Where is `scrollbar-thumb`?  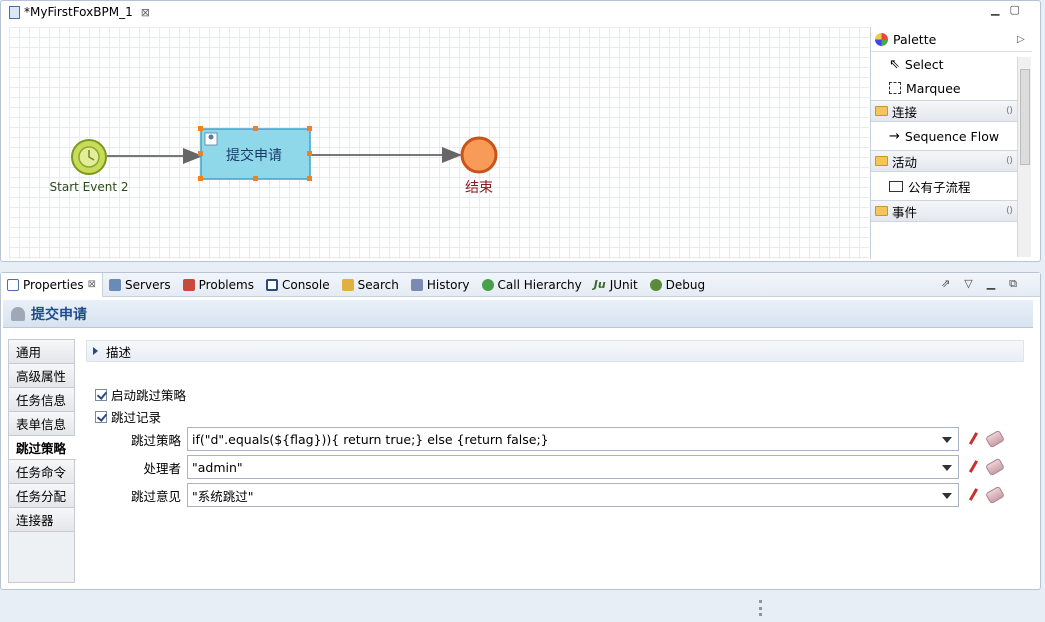 scrollbar-thumb is located at coordinates (1025, 117).